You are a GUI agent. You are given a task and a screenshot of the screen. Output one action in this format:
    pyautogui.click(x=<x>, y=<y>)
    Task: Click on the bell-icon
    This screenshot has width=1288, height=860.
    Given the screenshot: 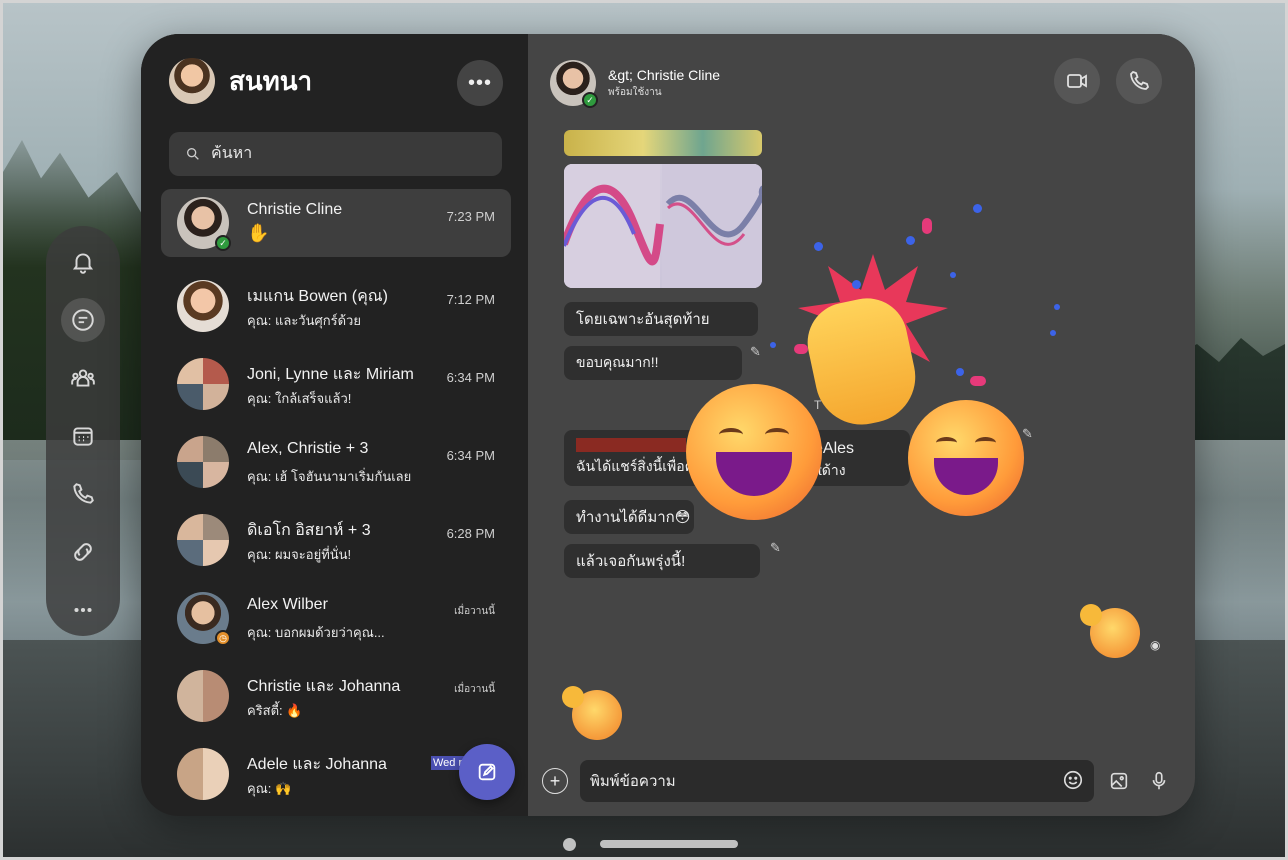 What is the action you would take?
    pyautogui.click(x=83, y=263)
    